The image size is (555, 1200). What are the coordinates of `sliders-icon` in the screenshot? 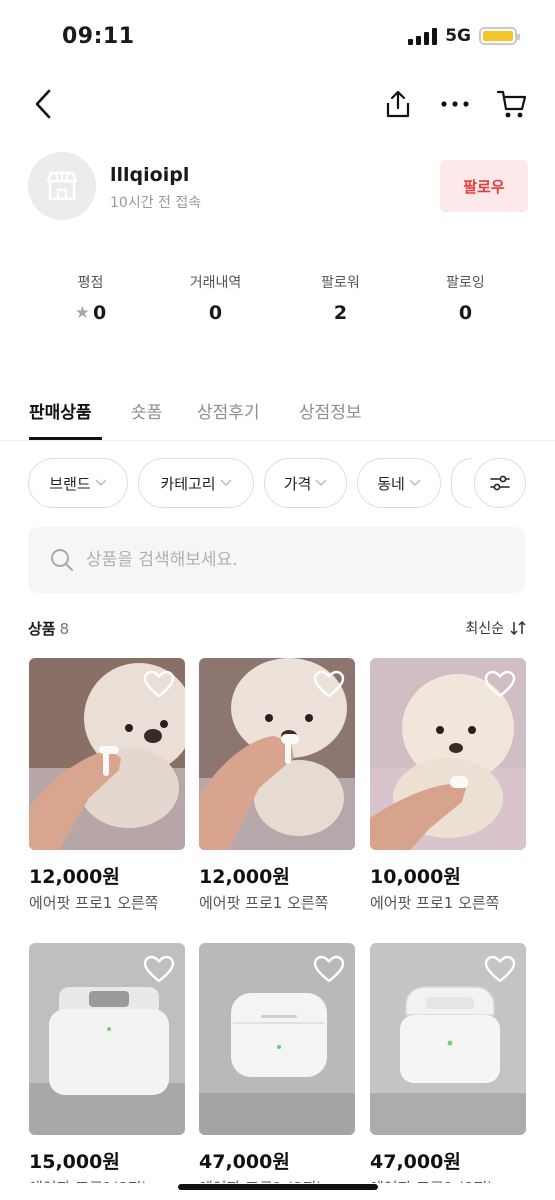 It's located at (500, 483).